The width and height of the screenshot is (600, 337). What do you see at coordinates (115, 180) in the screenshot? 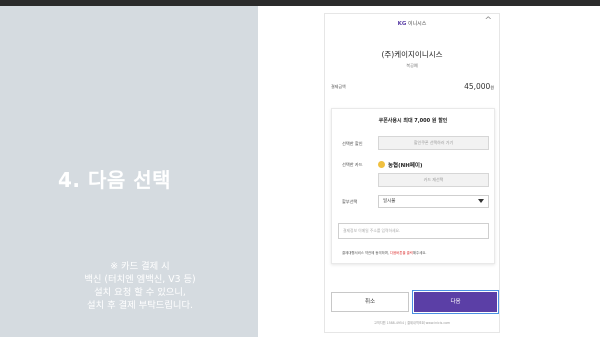
I see `step-title: 4. 다음 선택` at bounding box center [115, 180].